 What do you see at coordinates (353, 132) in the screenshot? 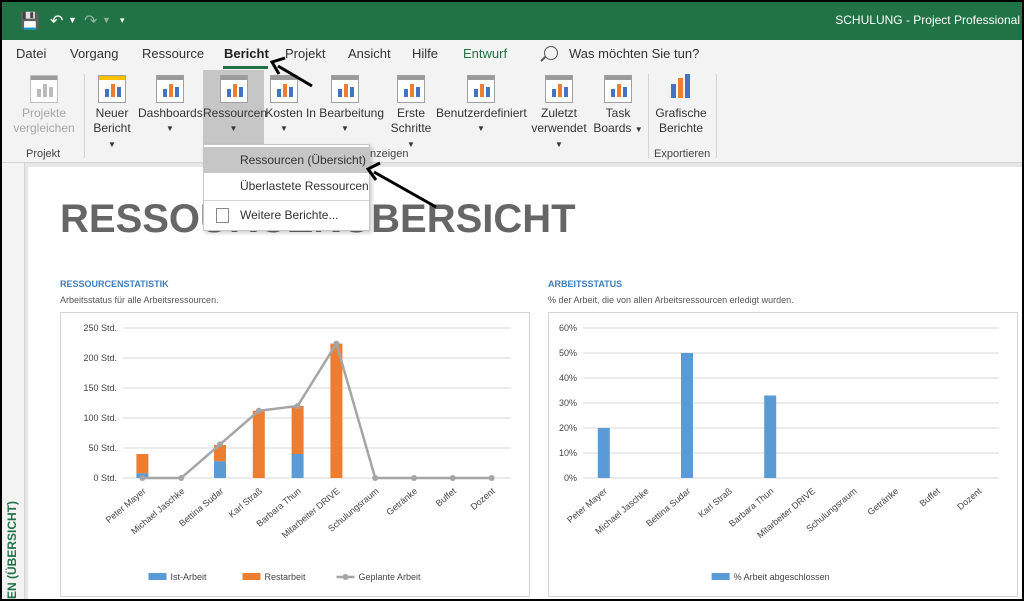
I see `annotation-arrows` at bounding box center [353, 132].